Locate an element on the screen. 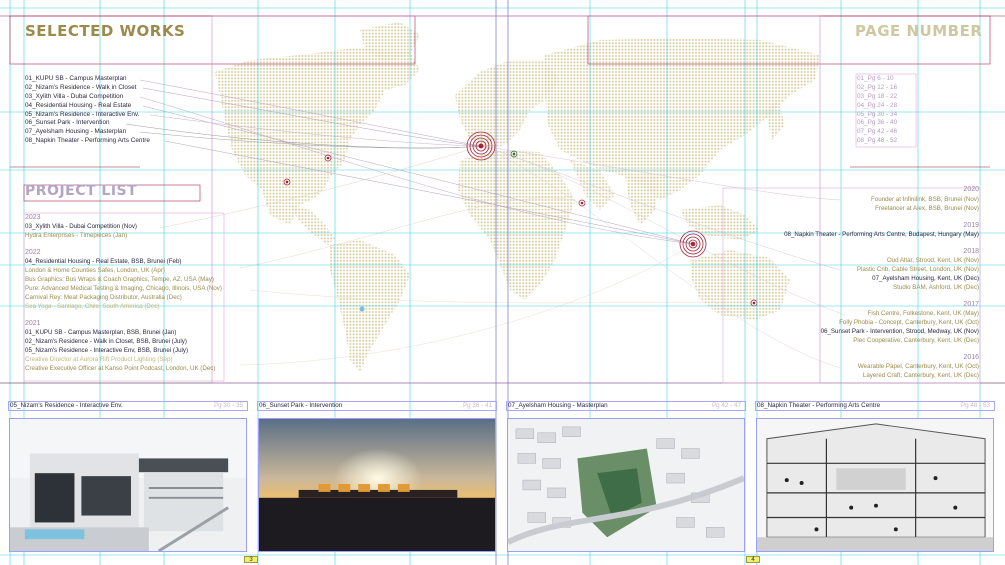 The image size is (1005, 565). list-item: 06_Sunset Park - Intervention is located at coordinates (87, 123).